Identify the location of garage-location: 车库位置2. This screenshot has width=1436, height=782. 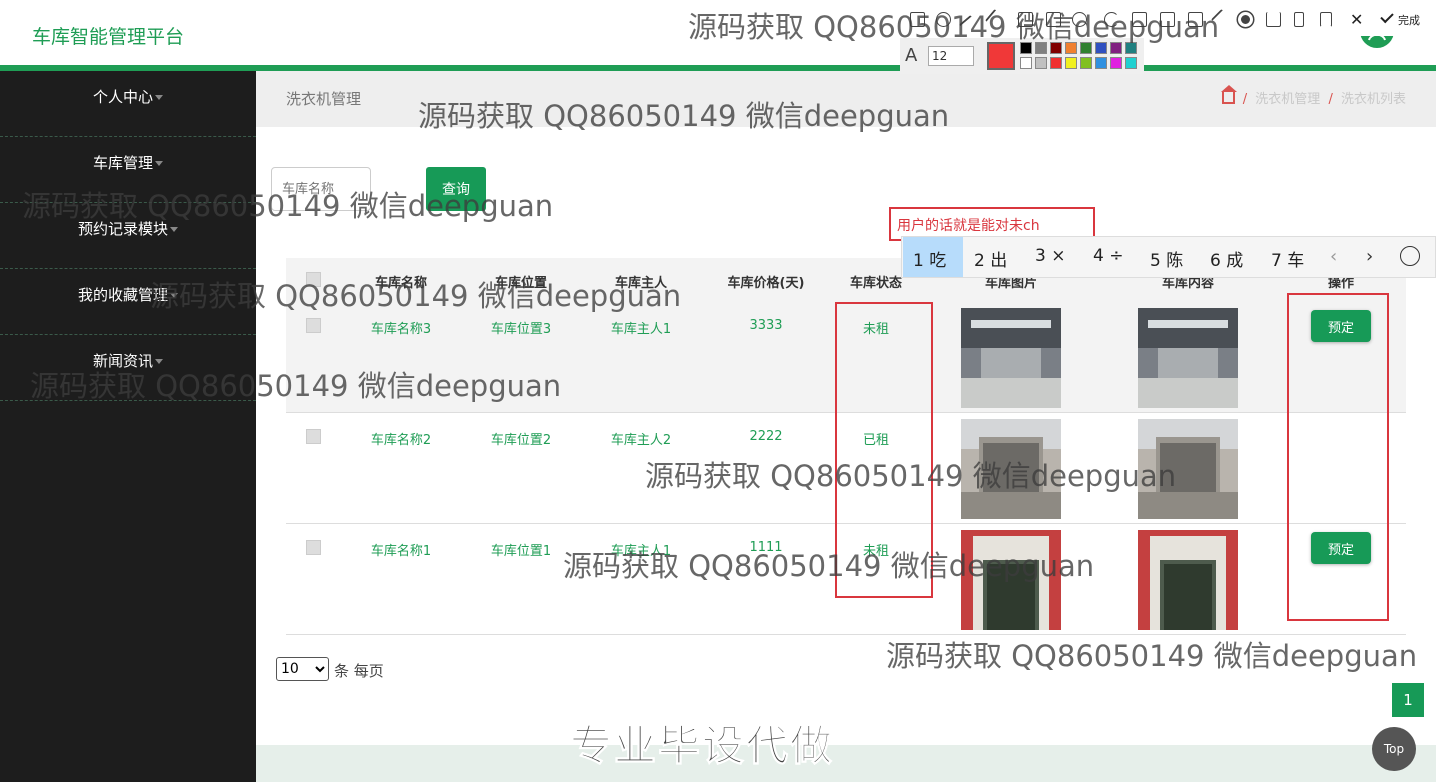
(521, 440).